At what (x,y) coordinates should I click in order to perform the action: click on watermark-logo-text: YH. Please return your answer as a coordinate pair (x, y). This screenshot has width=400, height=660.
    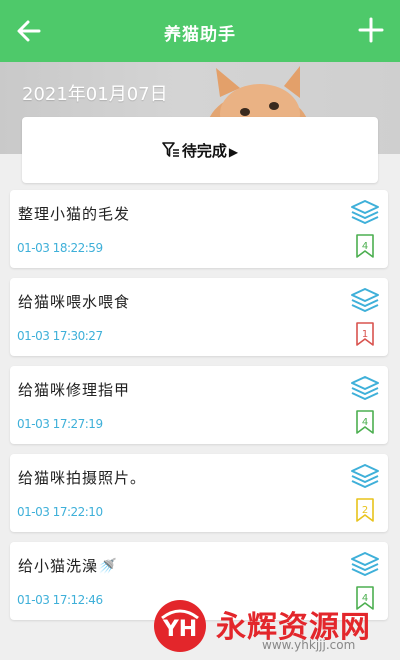
    Looking at the image, I should click on (179, 629).